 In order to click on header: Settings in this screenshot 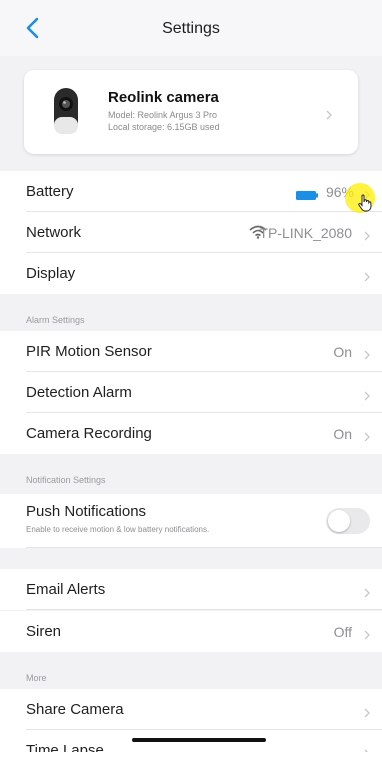, I will do `click(191, 28)`.